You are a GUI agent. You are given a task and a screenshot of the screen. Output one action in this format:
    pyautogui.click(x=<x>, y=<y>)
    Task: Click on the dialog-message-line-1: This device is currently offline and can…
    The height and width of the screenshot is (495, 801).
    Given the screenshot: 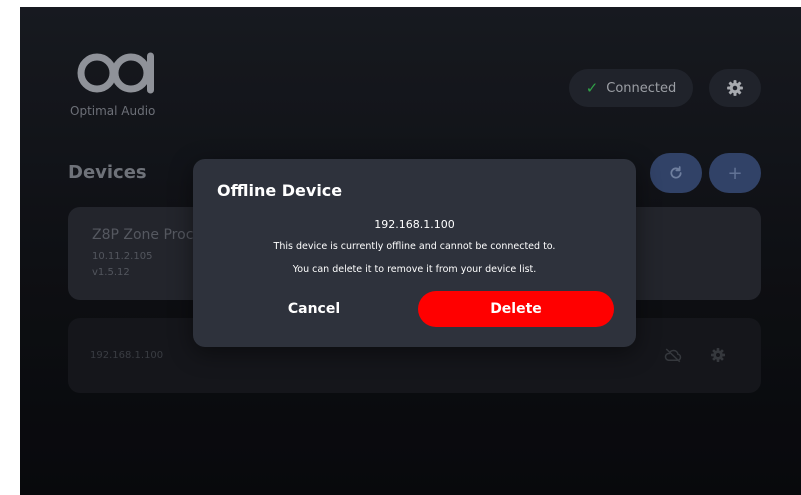 What is the action you would take?
    pyautogui.click(x=414, y=246)
    